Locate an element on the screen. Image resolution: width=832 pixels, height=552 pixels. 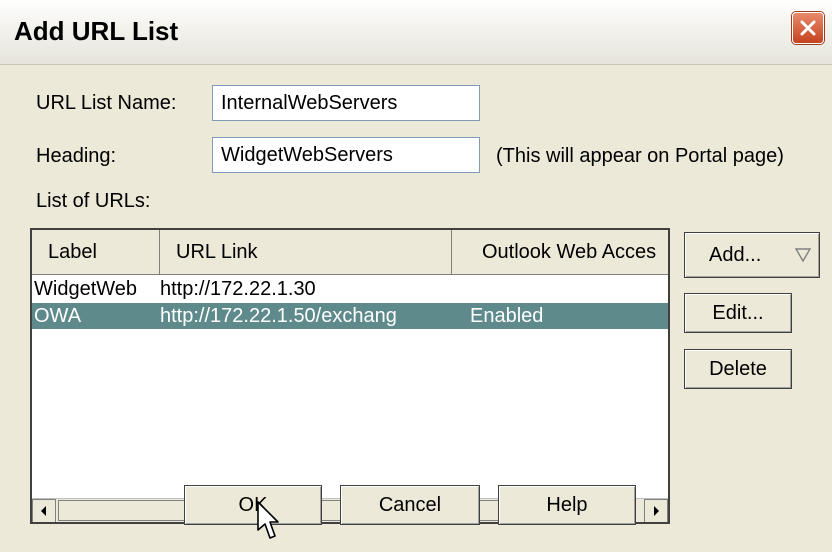
close-button is located at coordinates (808, 28).